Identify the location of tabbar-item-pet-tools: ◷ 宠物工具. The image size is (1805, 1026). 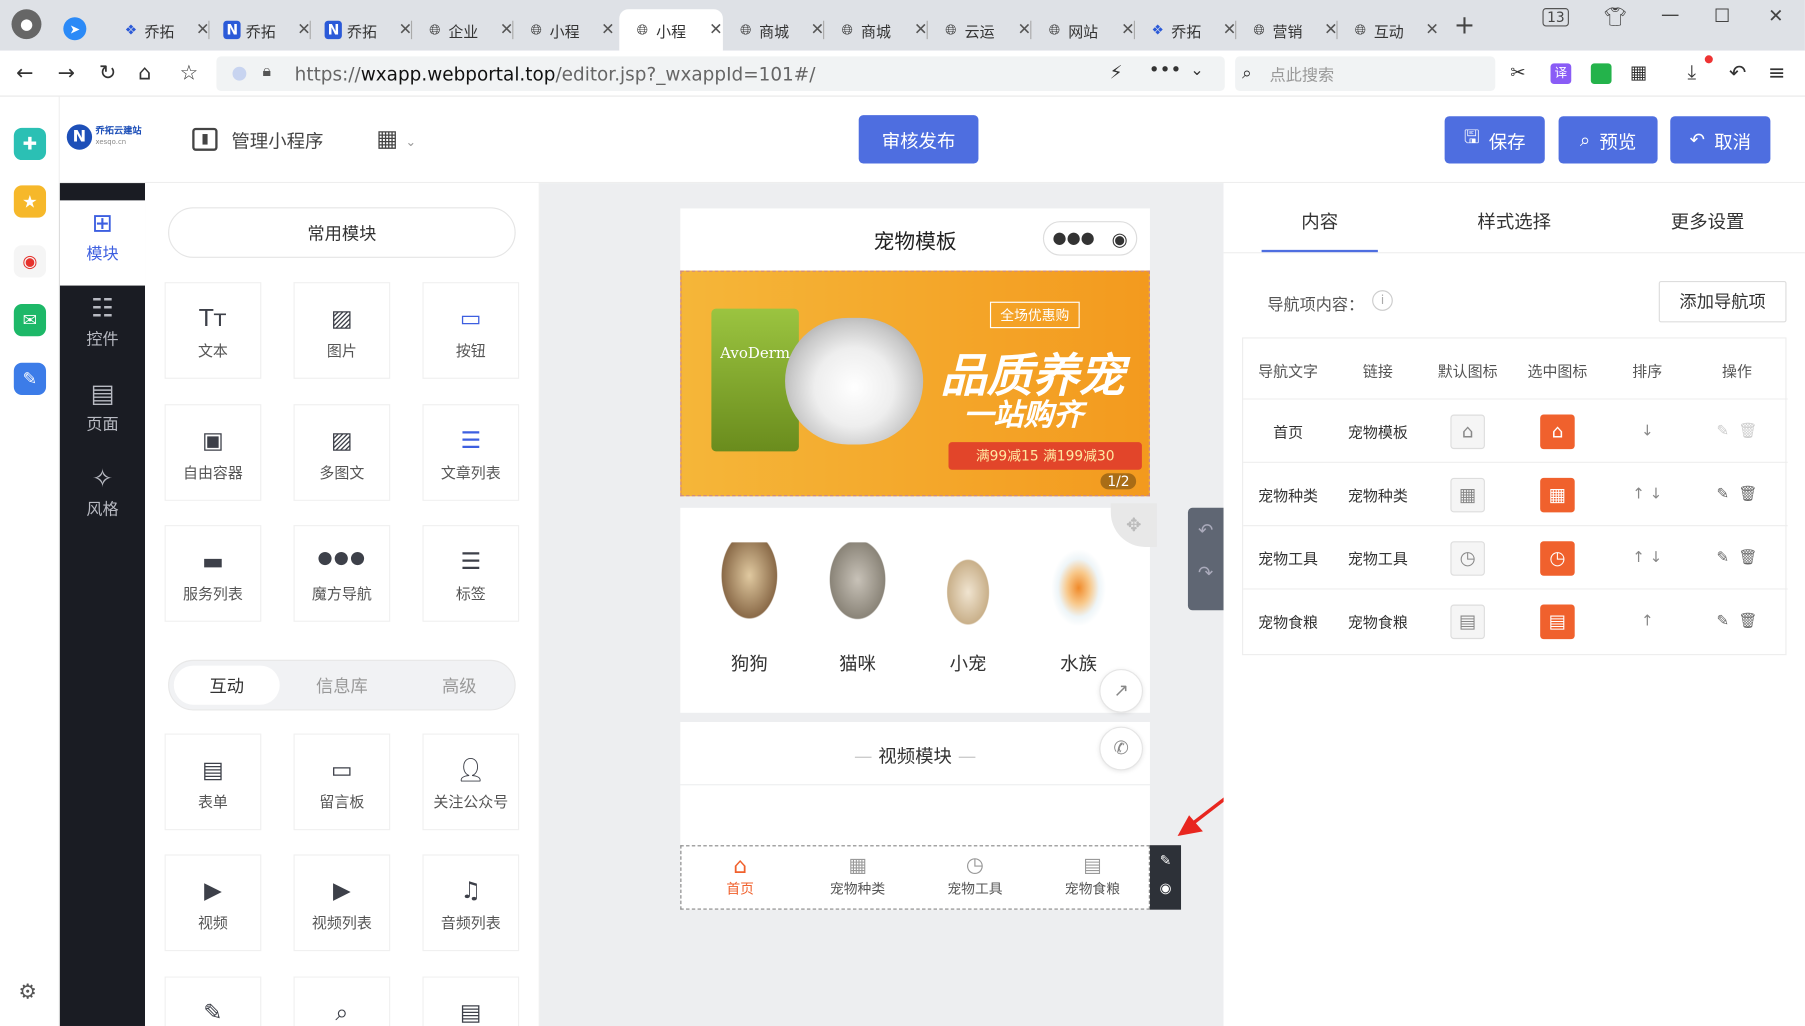
(974, 875).